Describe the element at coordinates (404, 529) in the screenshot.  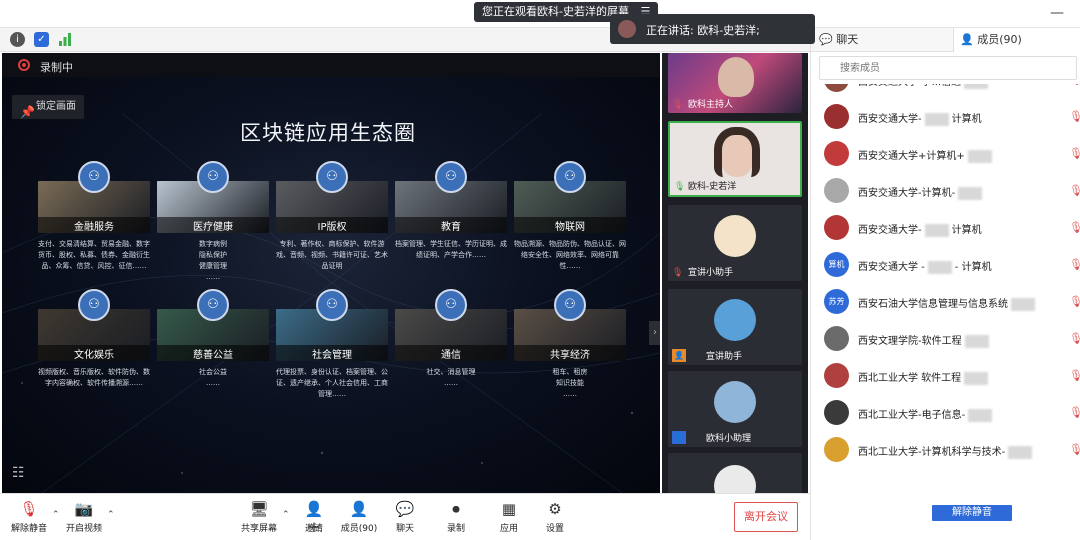
I see `chat-label: 聊天` at that location.